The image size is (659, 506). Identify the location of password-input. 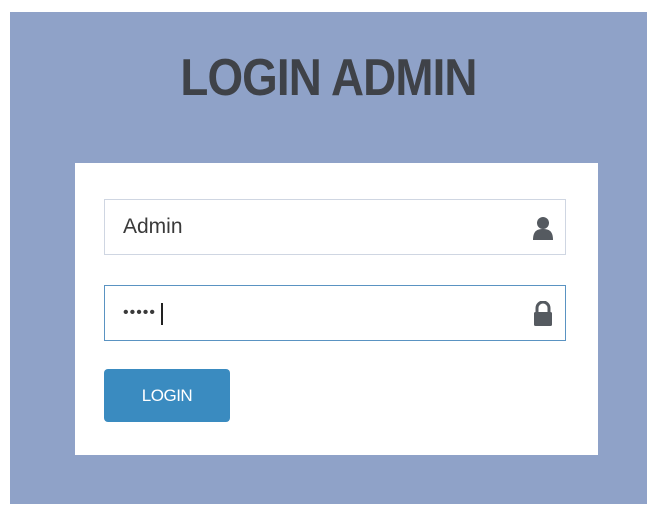
(335, 313).